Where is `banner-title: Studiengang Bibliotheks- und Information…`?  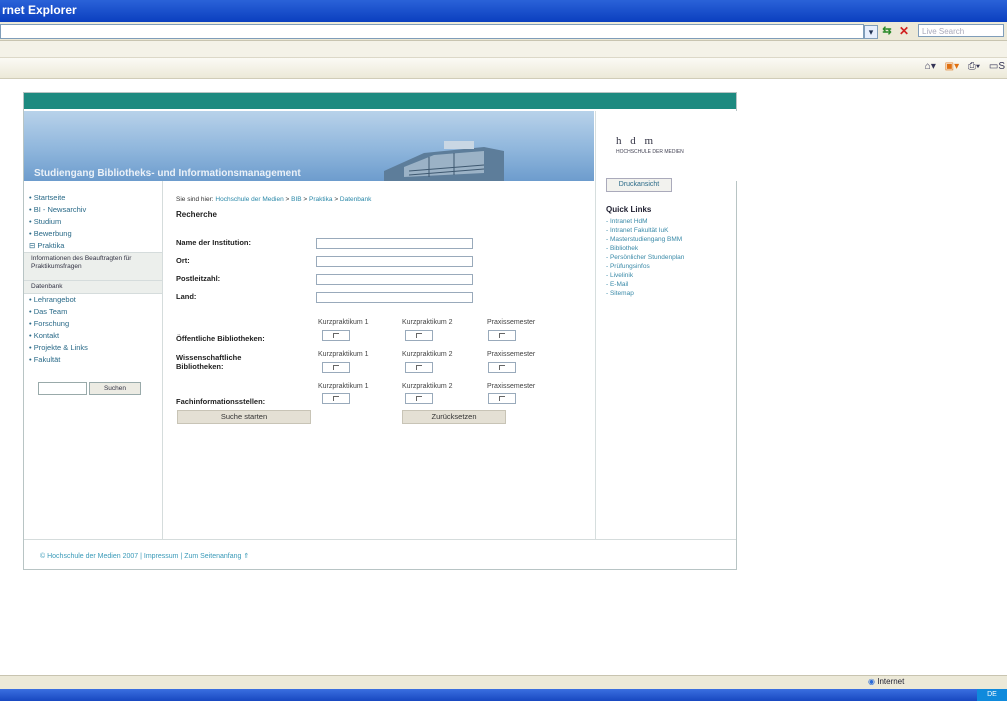 banner-title: Studiengang Bibliotheks- und Information… is located at coordinates (167, 173).